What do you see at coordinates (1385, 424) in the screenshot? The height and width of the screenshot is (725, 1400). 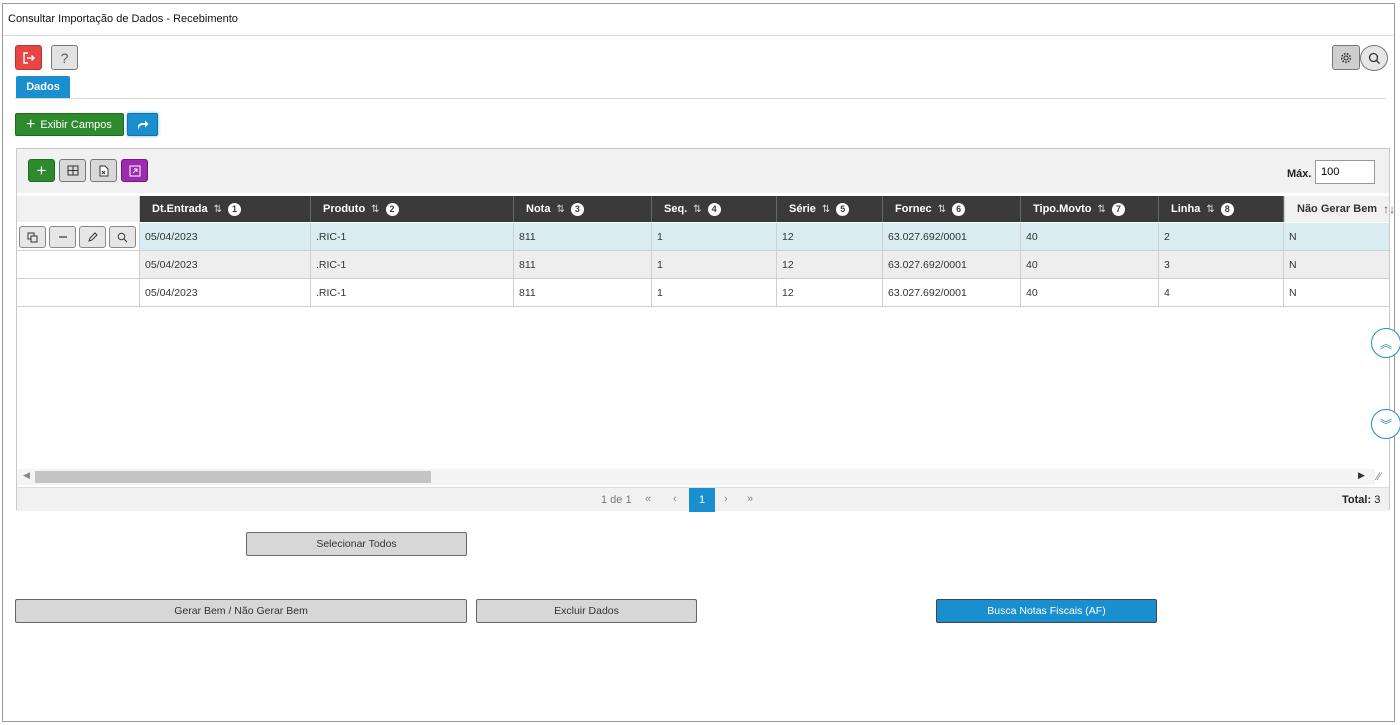 I see `scroll-bottom-button: ︾` at bounding box center [1385, 424].